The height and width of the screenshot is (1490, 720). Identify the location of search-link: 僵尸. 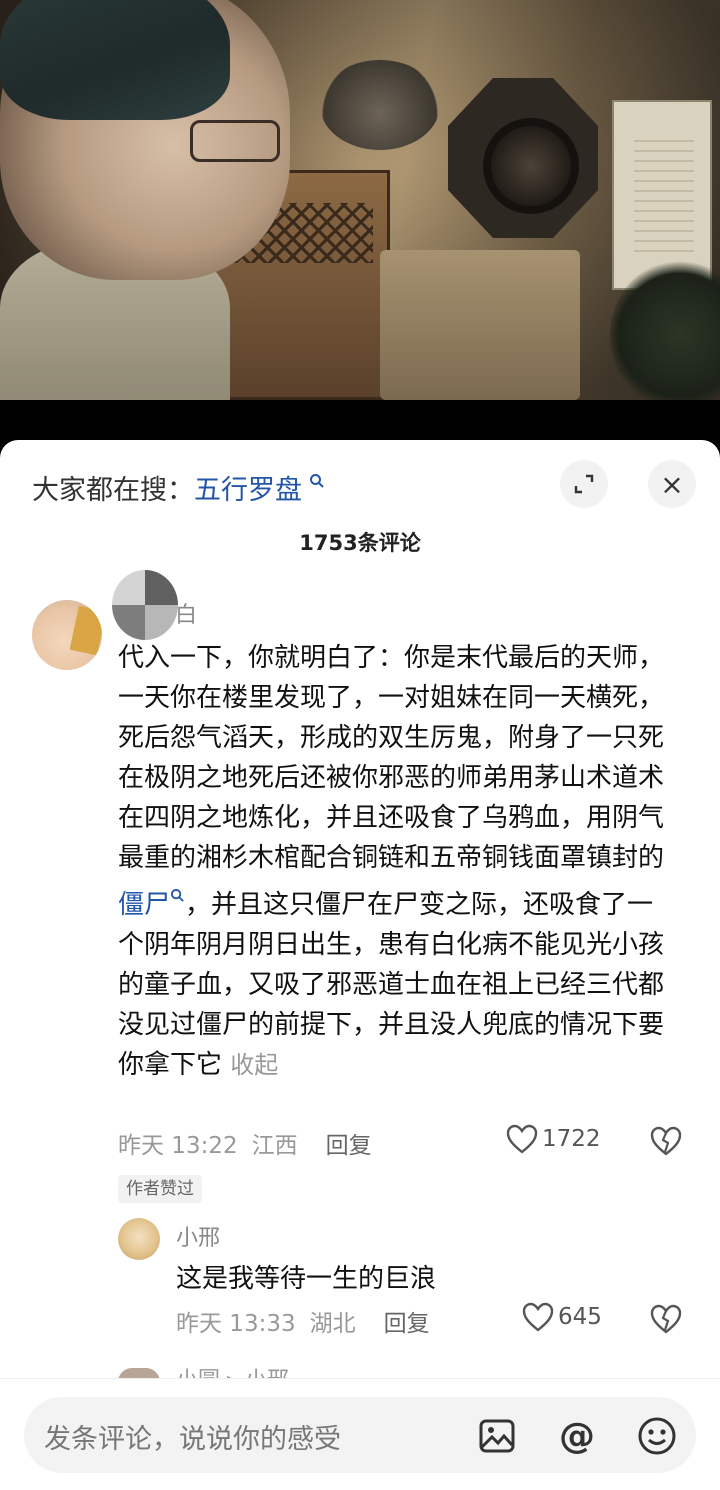
(144, 905).